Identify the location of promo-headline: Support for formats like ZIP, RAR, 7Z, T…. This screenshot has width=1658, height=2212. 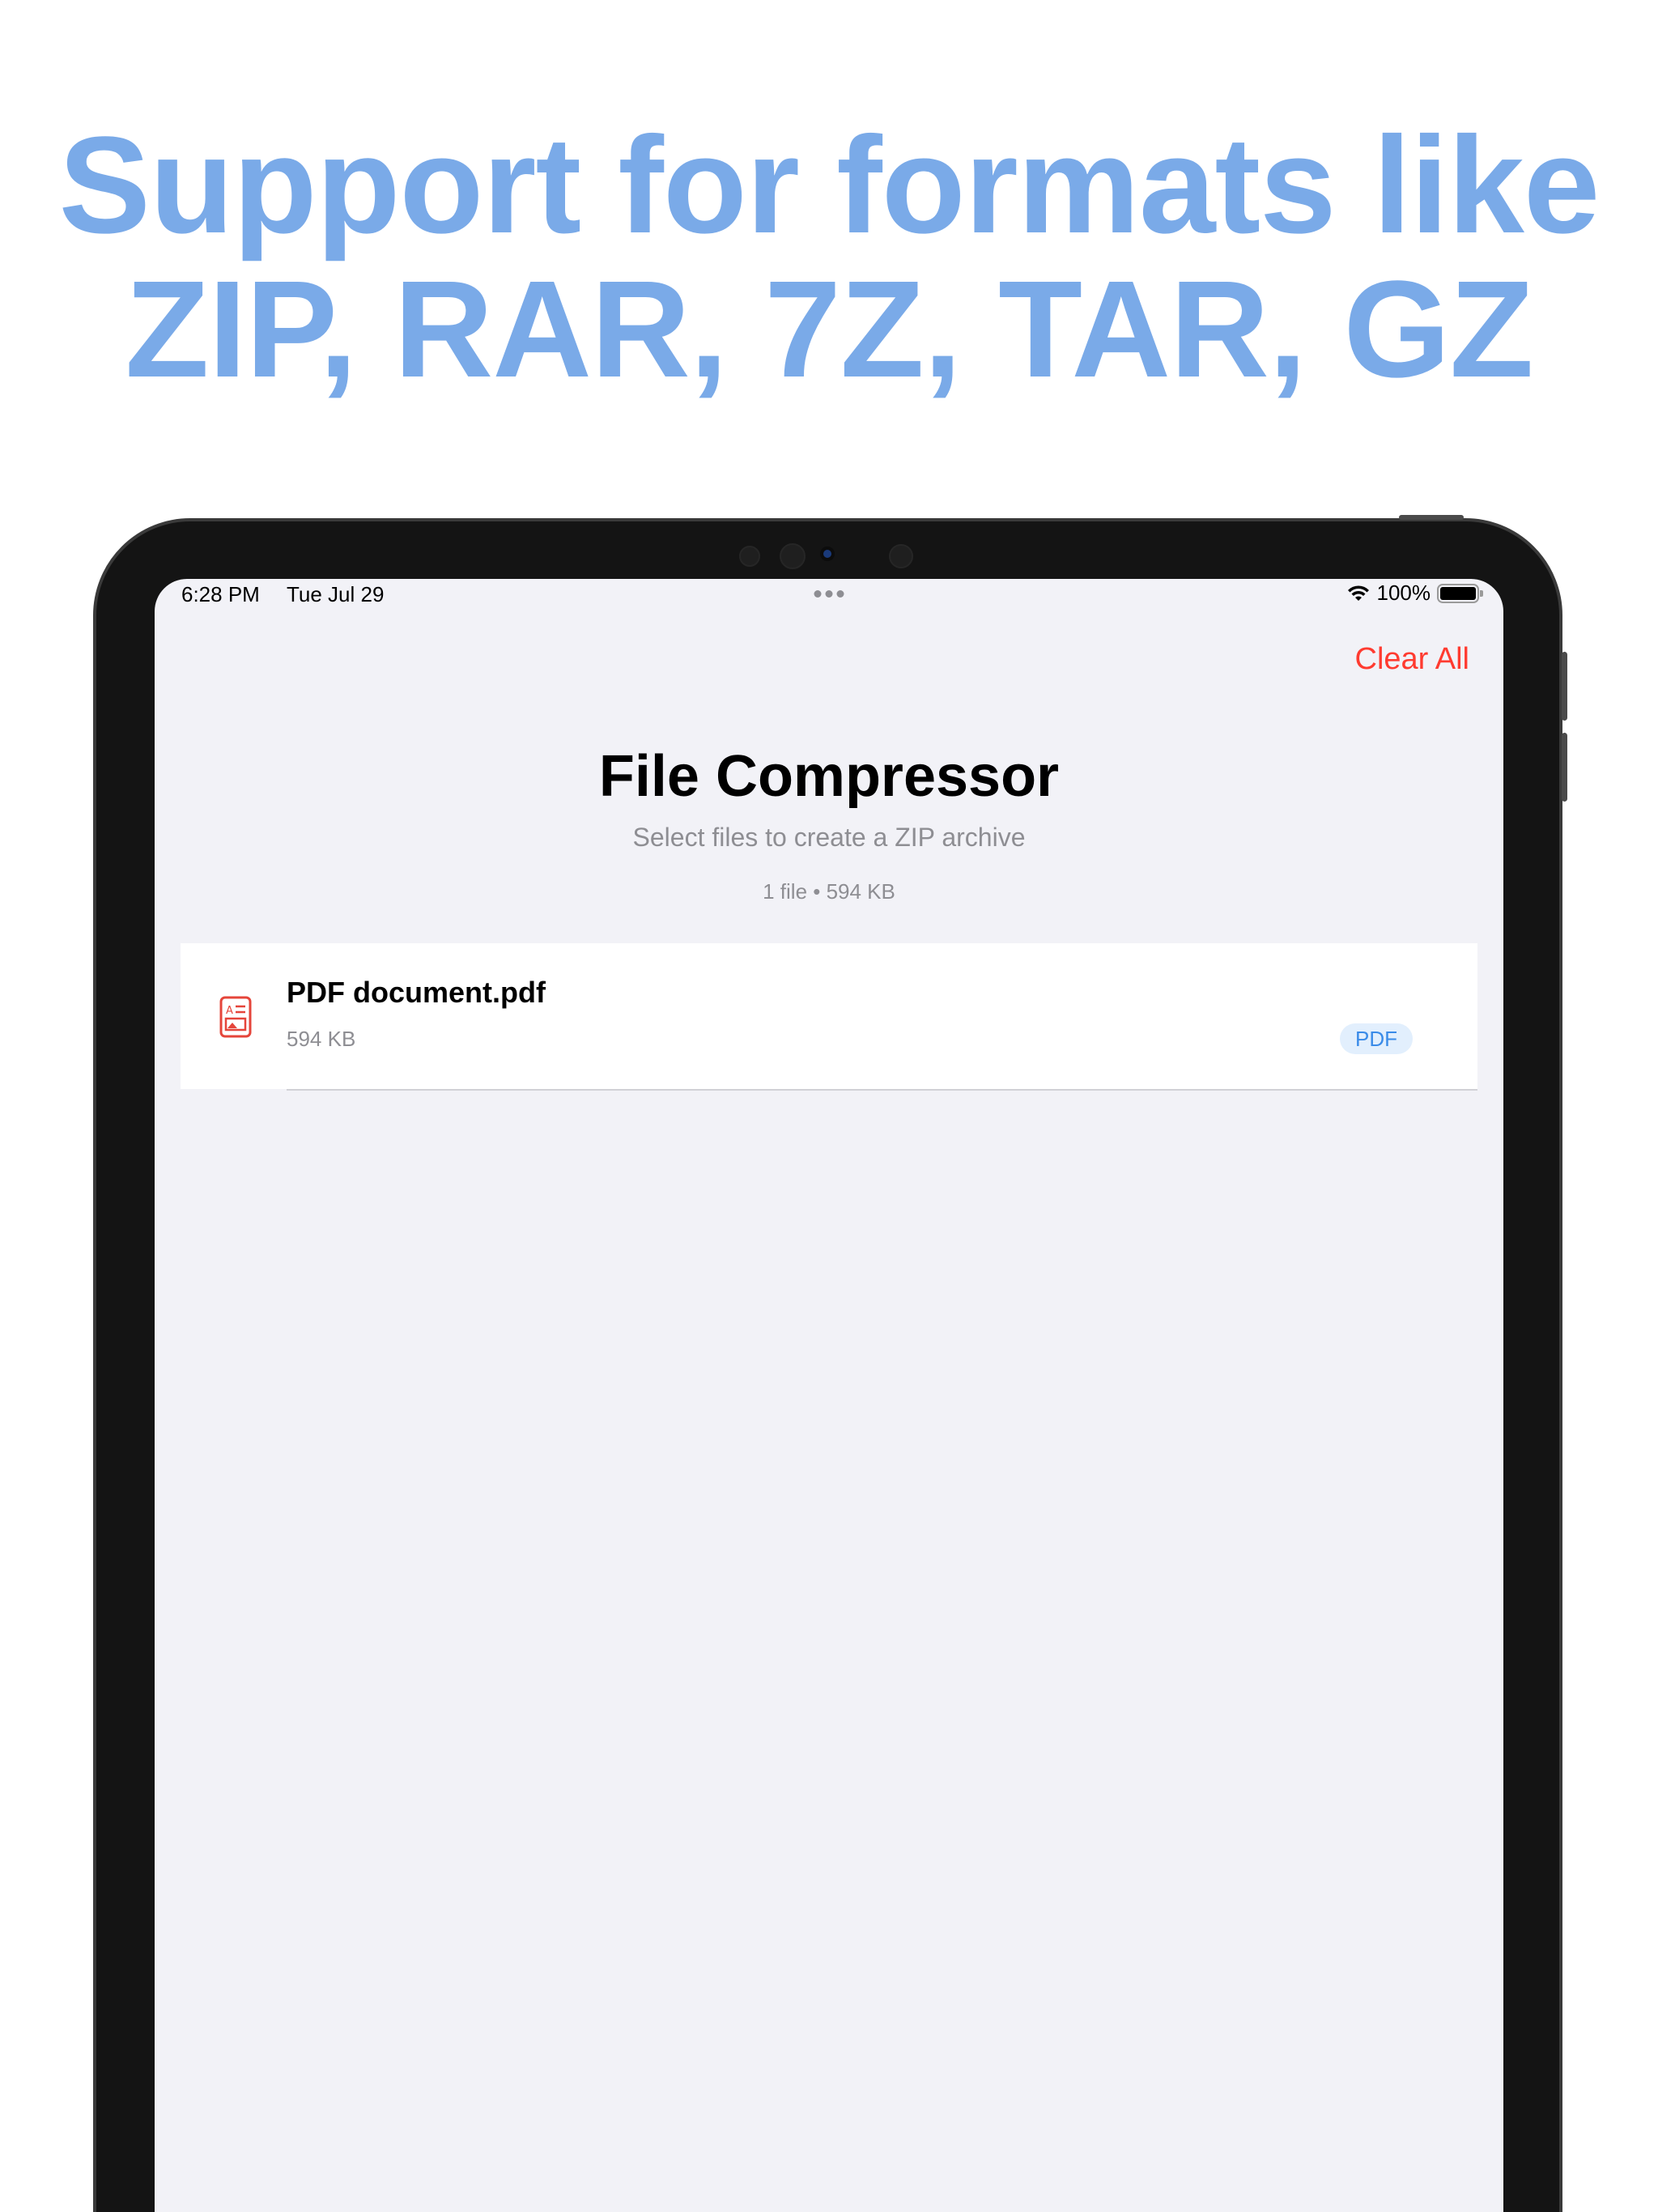
(829, 257).